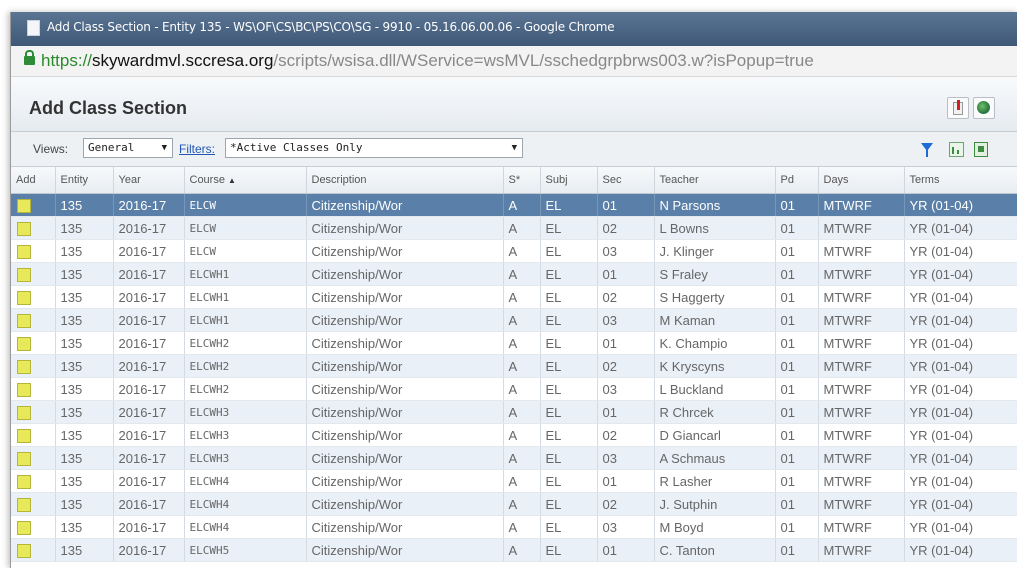  I want to click on report-icon, so click(958, 108).